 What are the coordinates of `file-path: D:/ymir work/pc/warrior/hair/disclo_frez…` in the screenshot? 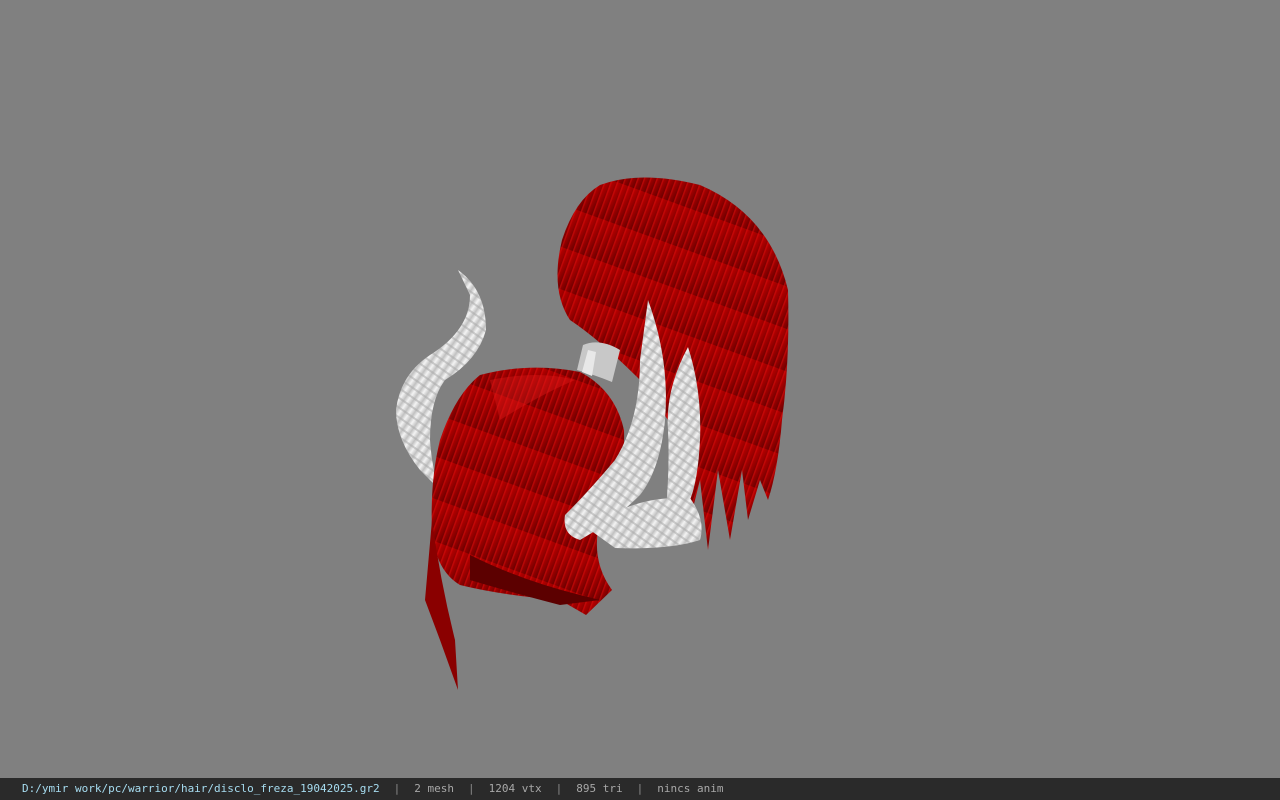 It's located at (201, 788).